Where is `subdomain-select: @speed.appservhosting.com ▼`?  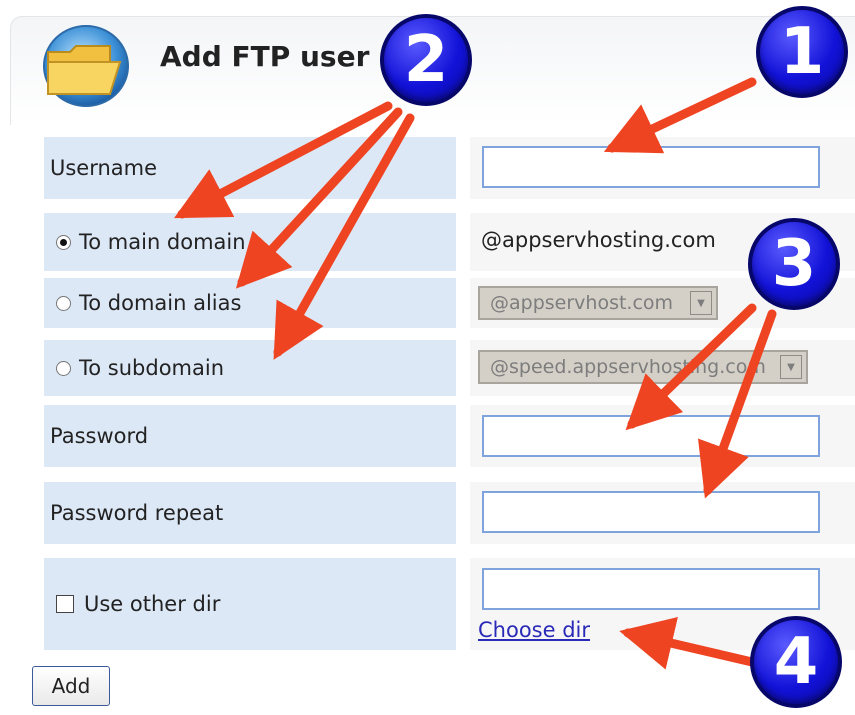
subdomain-select: @speed.appservhosting.com ▼ is located at coordinates (643, 367).